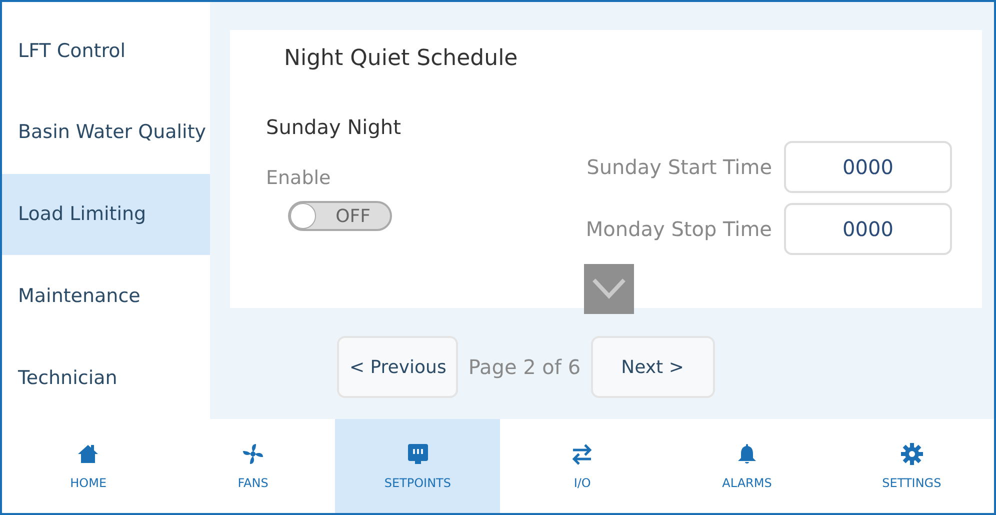 The width and height of the screenshot is (996, 515). What do you see at coordinates (912, 454) in the screenshot?
I see `gear-icon` at bounding box center [912, 454].